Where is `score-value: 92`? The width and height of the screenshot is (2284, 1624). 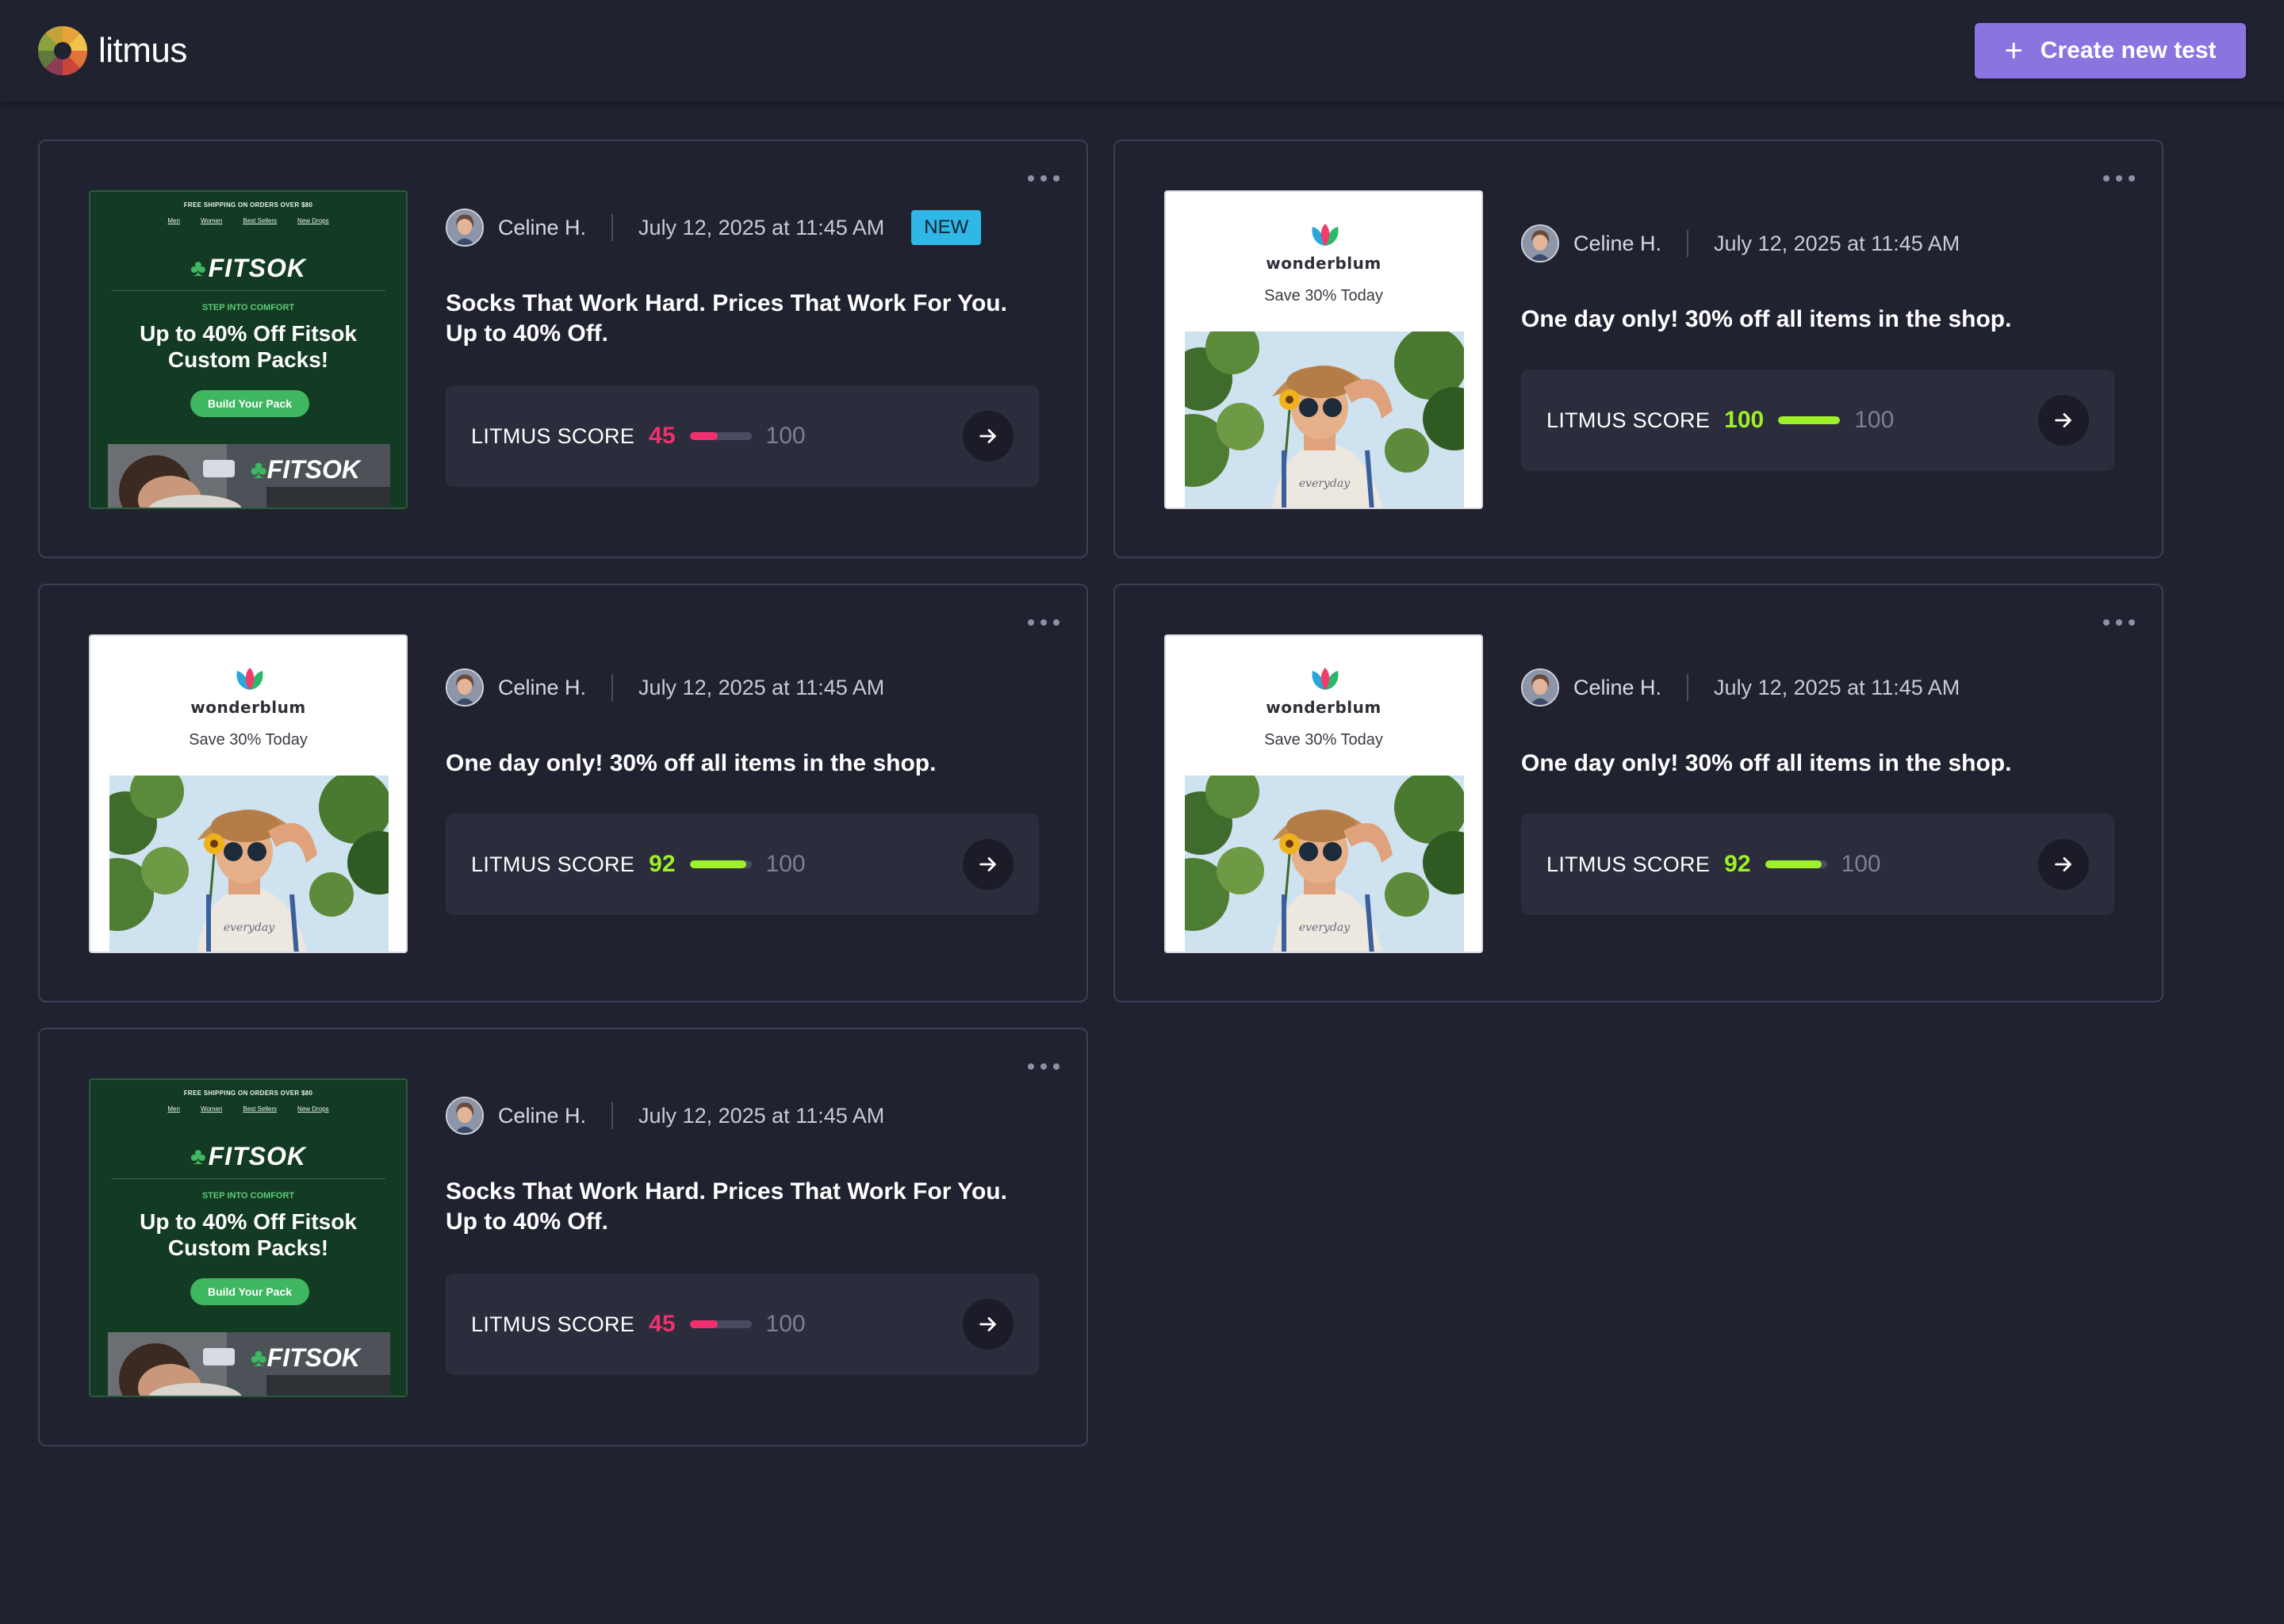 score-value: 92 is located at coordinates (662, 864).